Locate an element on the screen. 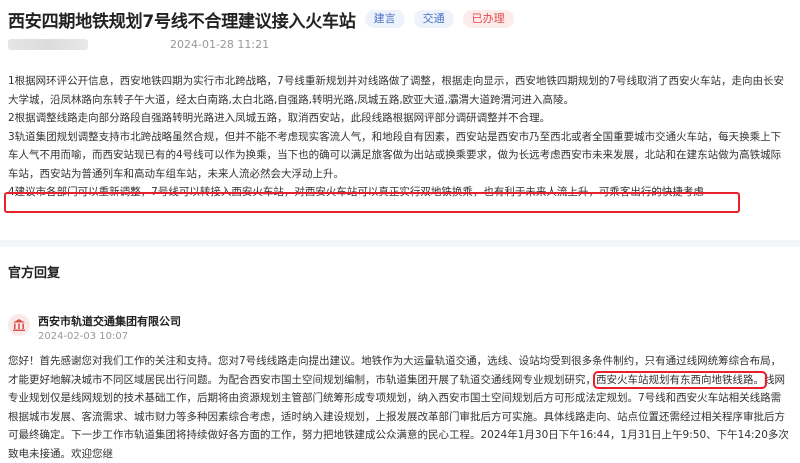 This screenshot has width=800, height=463. reply-section-title: 官方回复 is located at coordinates (34, 273).